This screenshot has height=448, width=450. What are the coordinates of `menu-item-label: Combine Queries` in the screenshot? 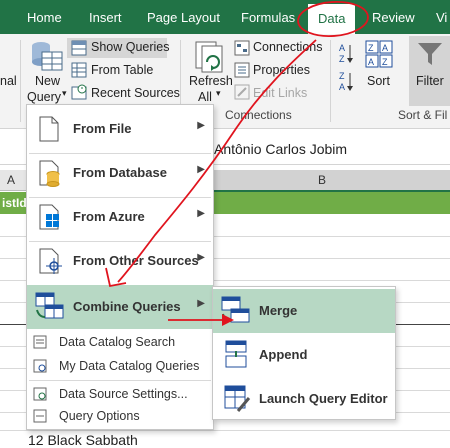 It's located at (127, 306).